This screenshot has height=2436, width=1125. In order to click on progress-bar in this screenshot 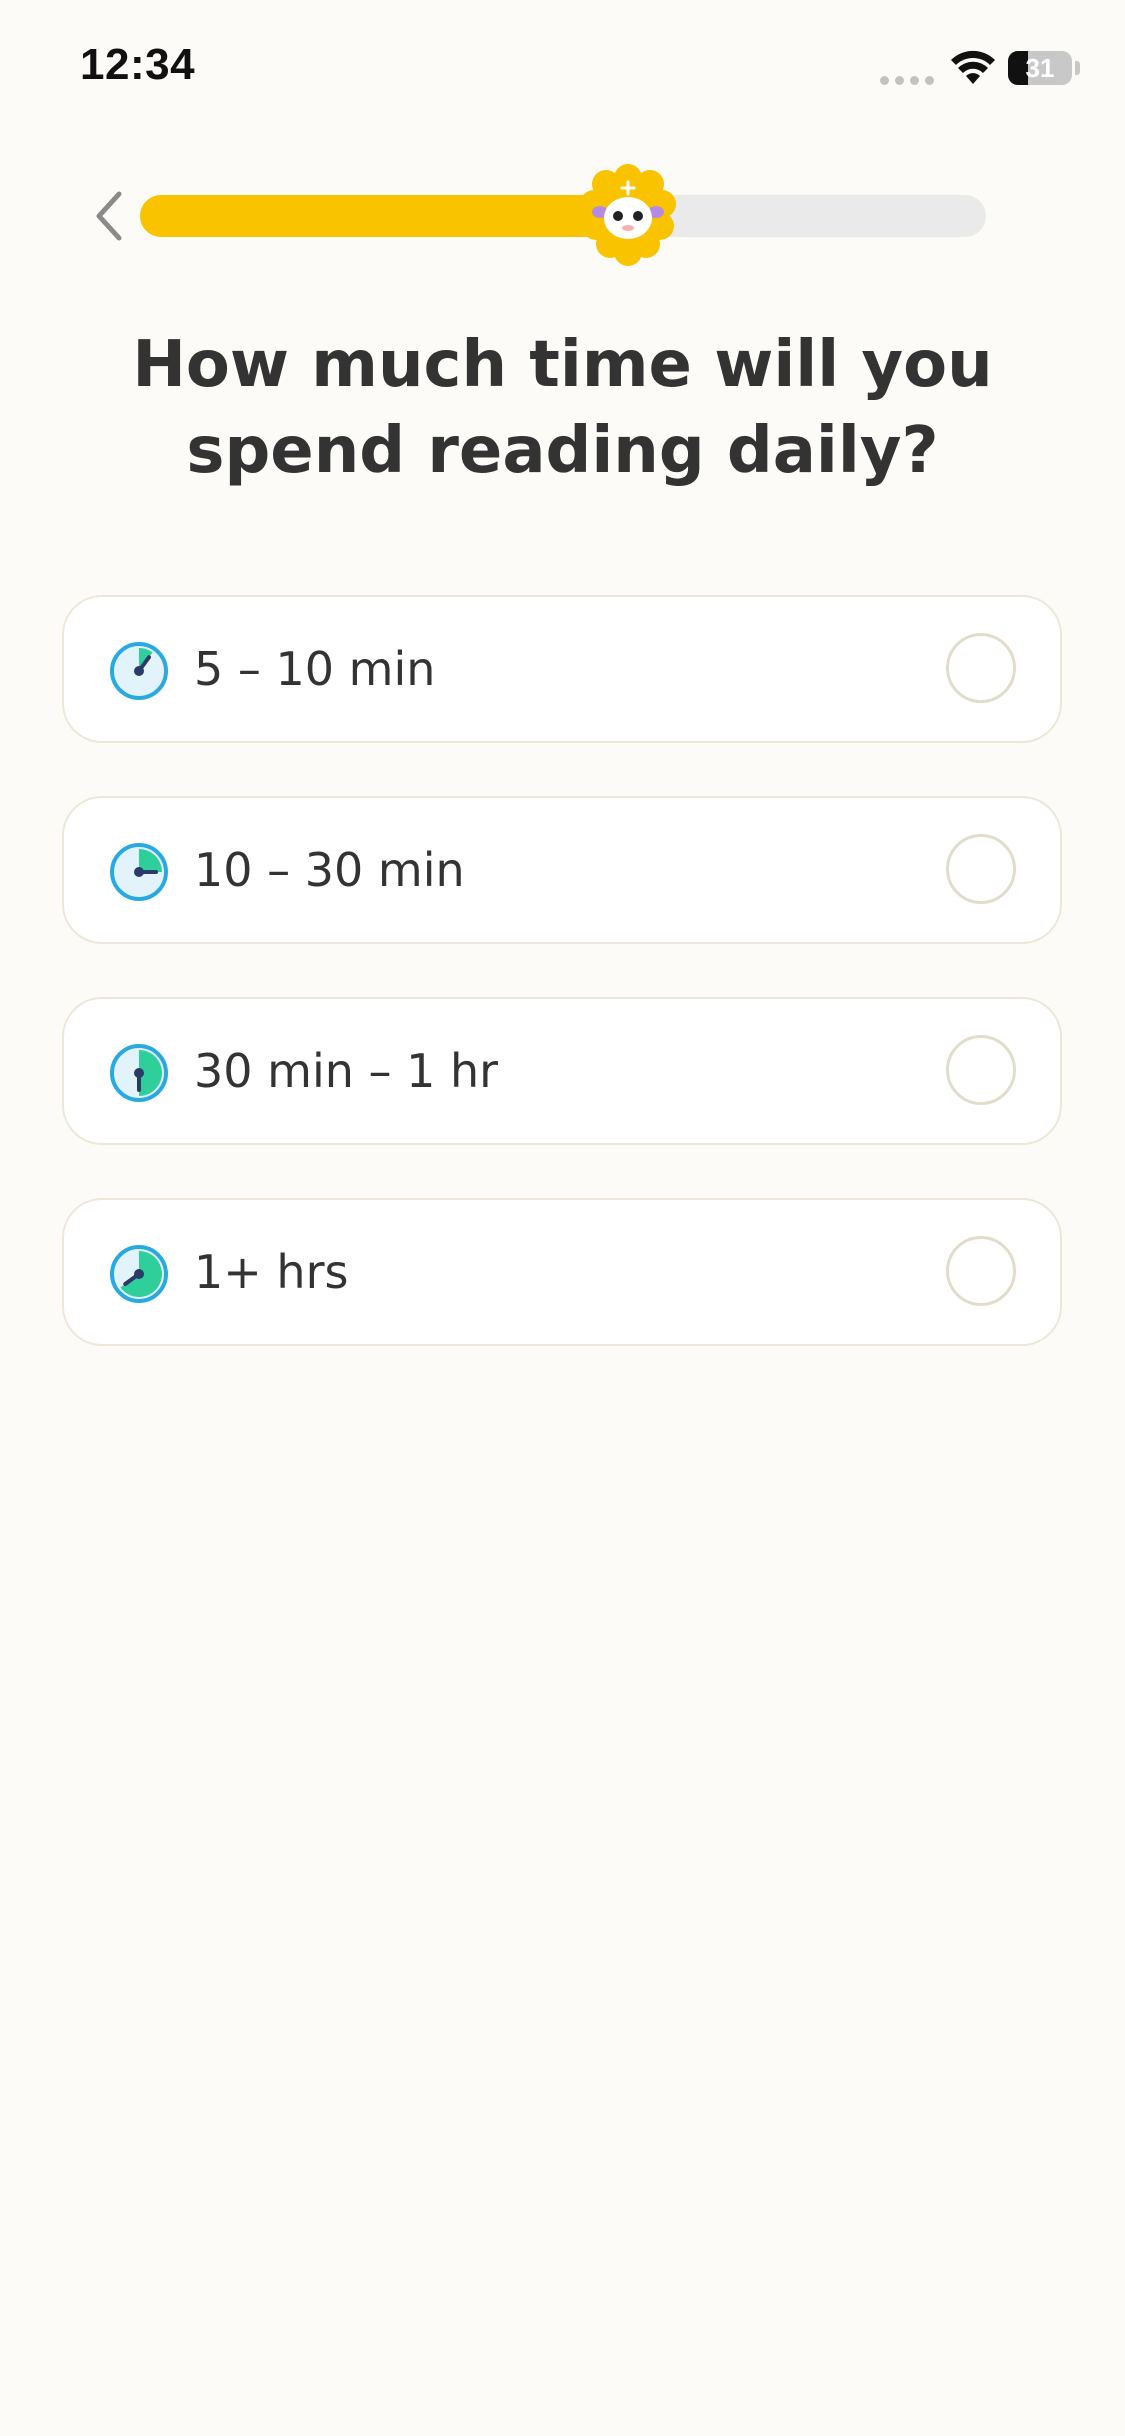, I will do `click(563, 216)`.